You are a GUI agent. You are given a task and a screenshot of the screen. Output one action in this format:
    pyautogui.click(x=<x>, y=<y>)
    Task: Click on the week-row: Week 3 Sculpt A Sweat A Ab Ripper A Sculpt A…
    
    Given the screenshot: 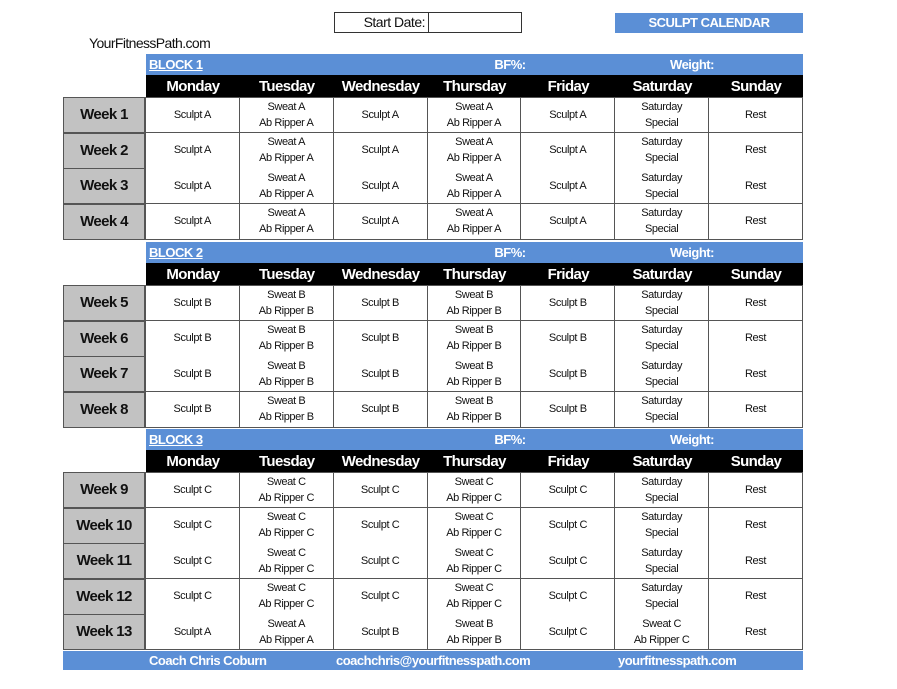 What is the action you would take?
    pyautogui.click(x=433, y=186)
    